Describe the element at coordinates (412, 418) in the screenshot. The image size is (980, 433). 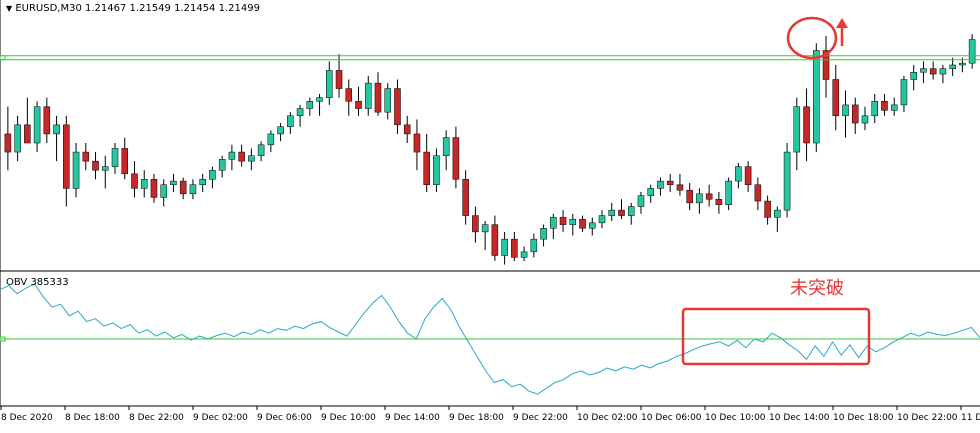
I see `time-tick-label: 9 Dec 14:00` at that location.